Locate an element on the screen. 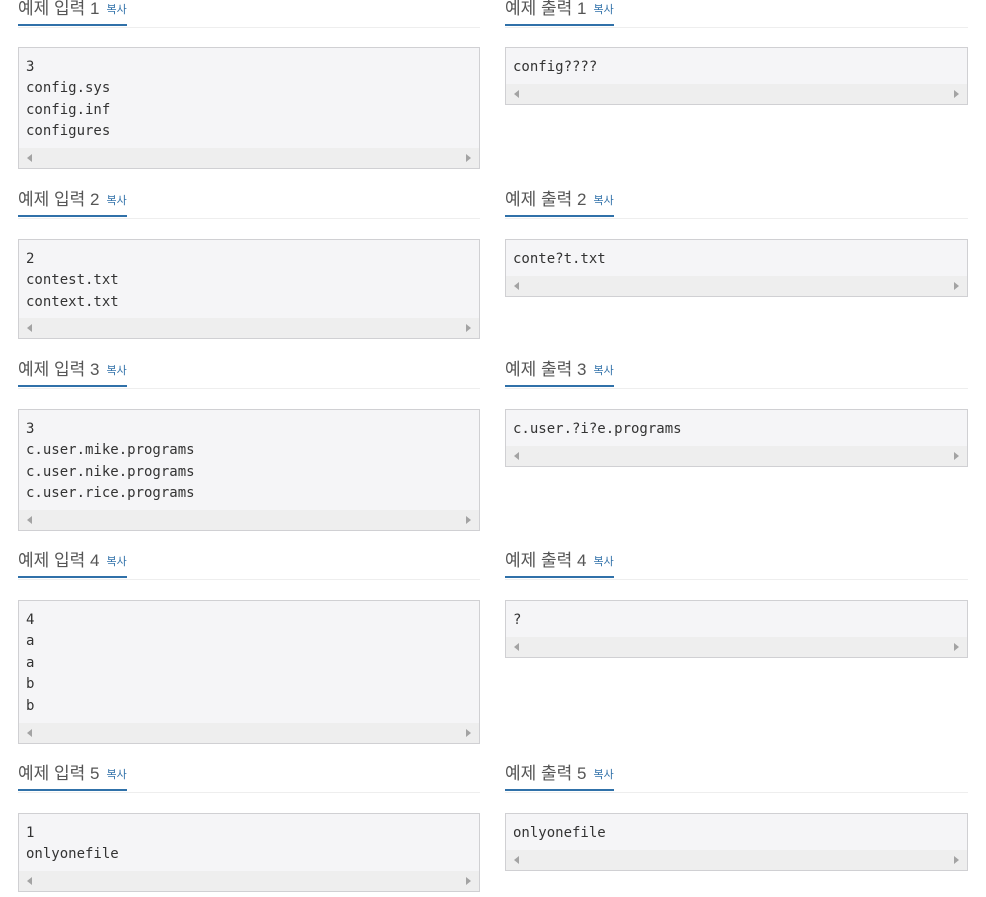 The image size is (986, 897). sample-output-1-header: 예제 출력 1 복사 is located at coordinates (736, 14).